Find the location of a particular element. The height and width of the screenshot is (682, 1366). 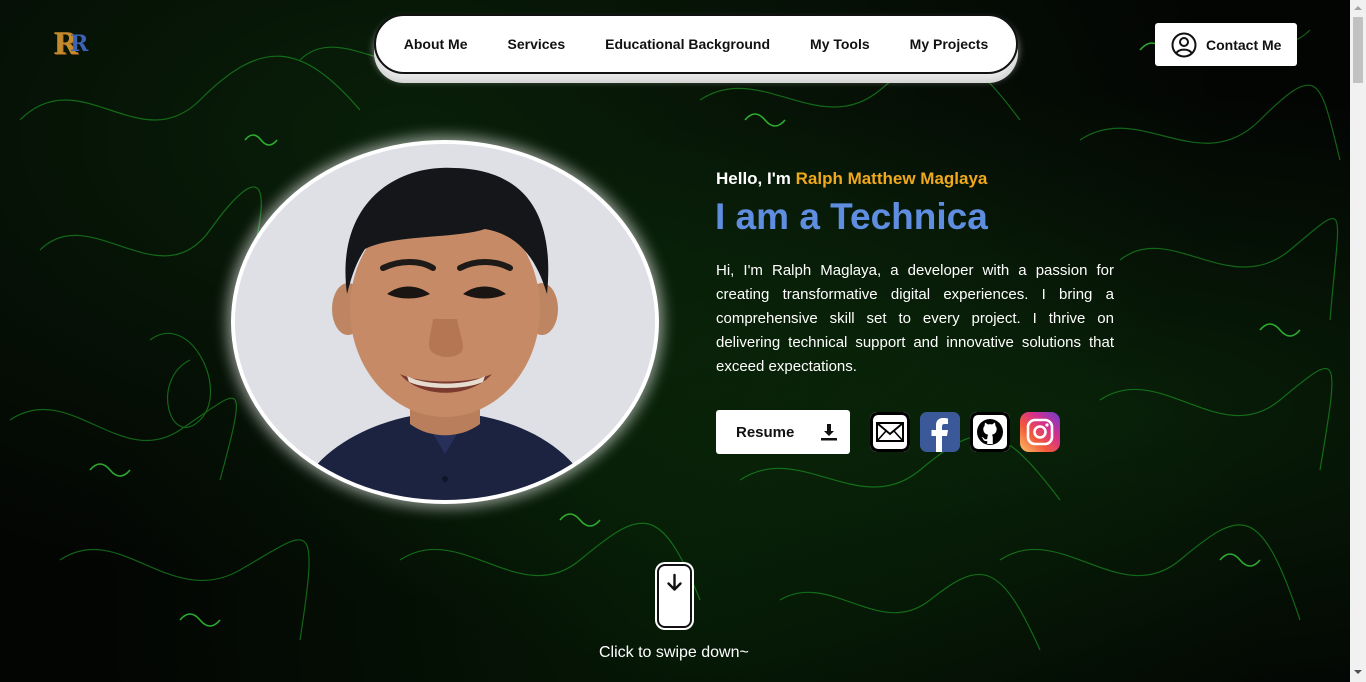

contact-me-label: Contact Me is located at coordinates (1244, 44).